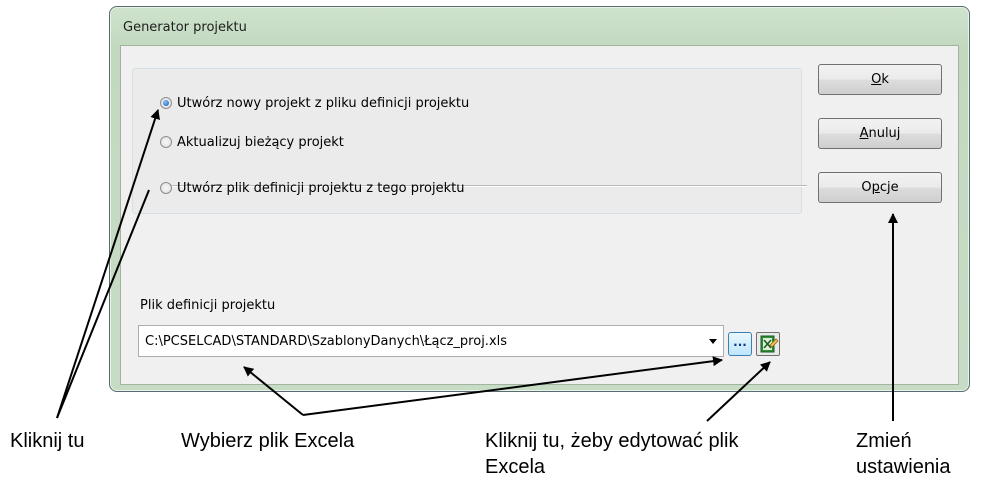  Describe the element at coordinates (884, 441) in the screenshot. I see `callout-change-settings-line1: Zmień` at that location.